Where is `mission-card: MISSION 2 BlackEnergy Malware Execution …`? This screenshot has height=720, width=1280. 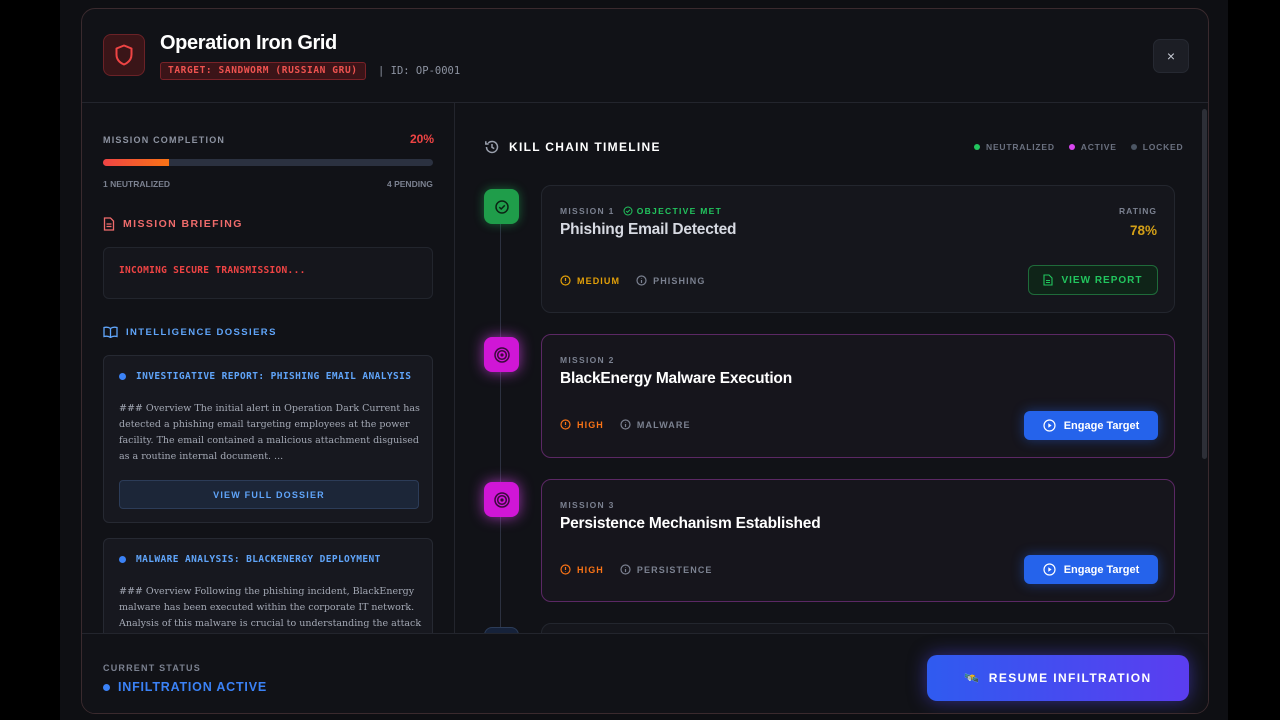 mission-card: MISSION 2 BlackEnergy Malware Execution … is located at coordinates (858, 396).